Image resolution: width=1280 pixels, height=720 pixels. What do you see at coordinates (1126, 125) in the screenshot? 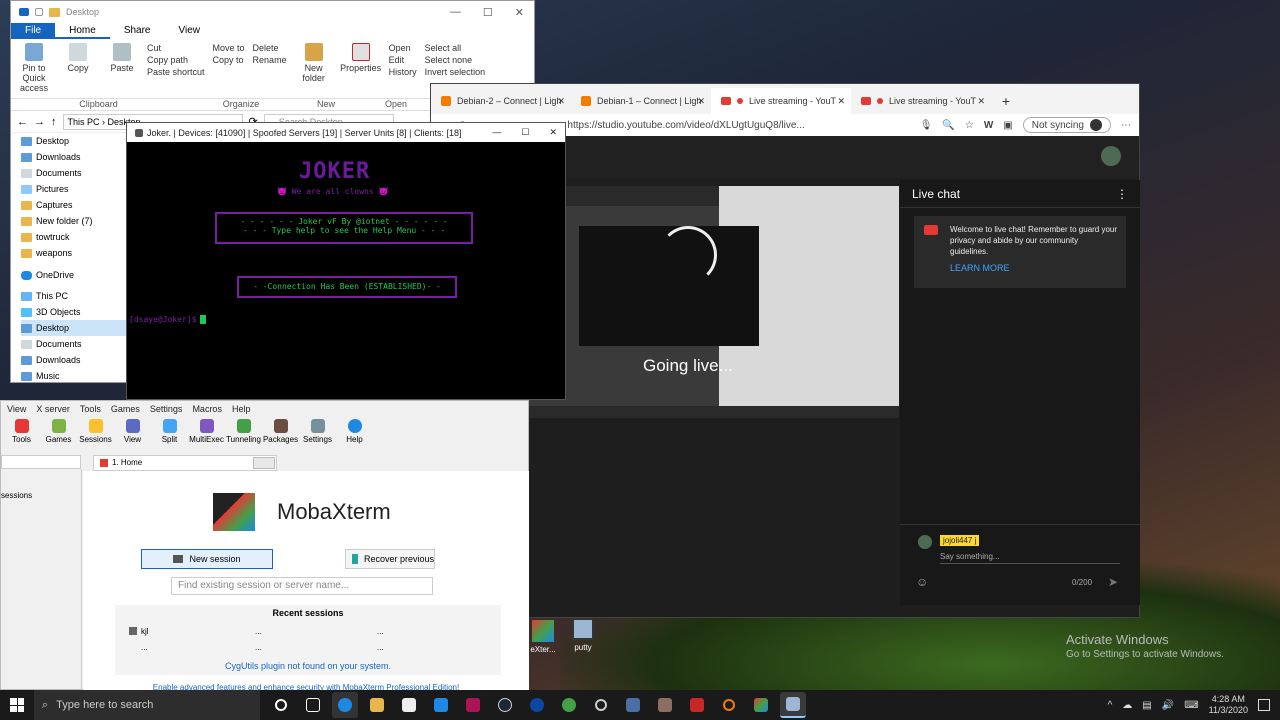
I see `more-icon: ⋯` at bounding box center [1126, 125].